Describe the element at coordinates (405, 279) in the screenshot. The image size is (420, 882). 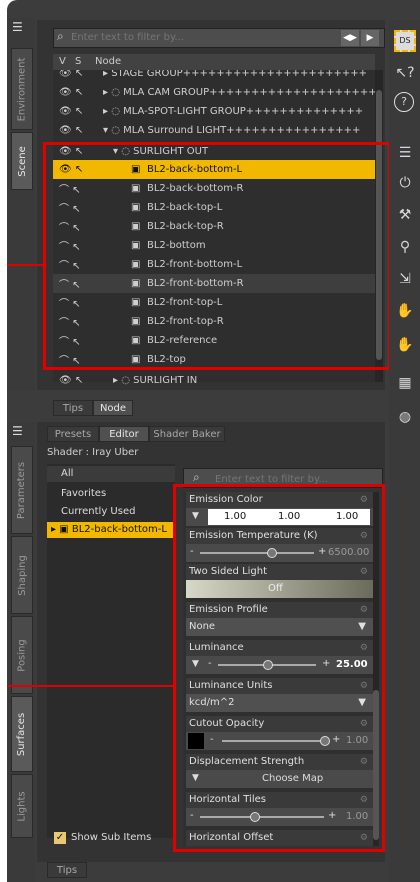
I see `transform-tool-icon: ⇲` at that location.